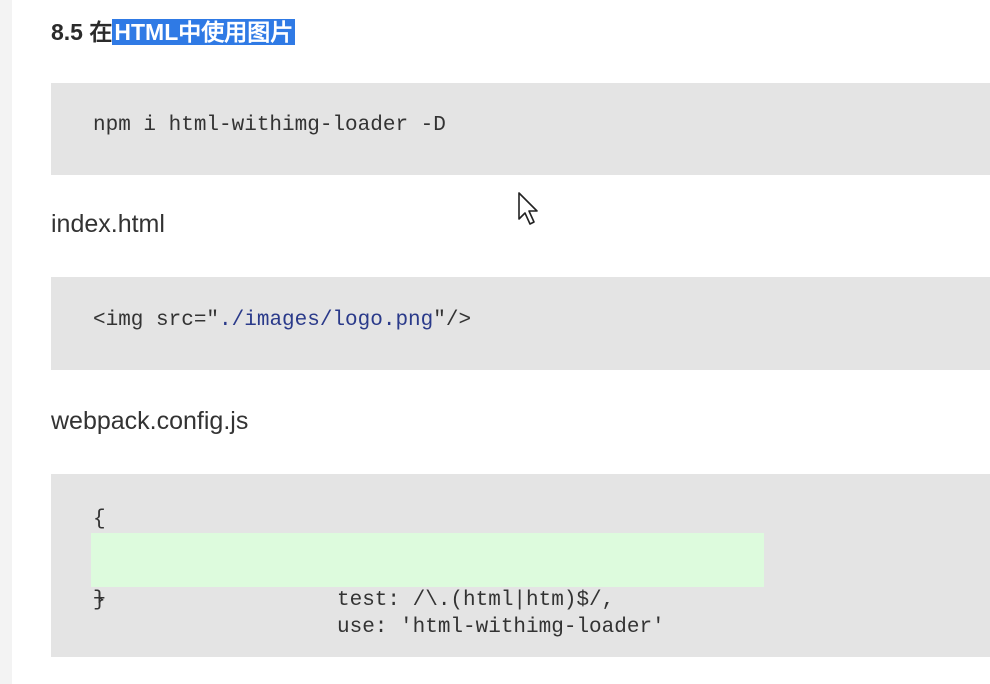 The height and width of the screenshot is (684, 990). I want to click on heading-highlighted-text: HTML中使用图片, so click(204, 32).